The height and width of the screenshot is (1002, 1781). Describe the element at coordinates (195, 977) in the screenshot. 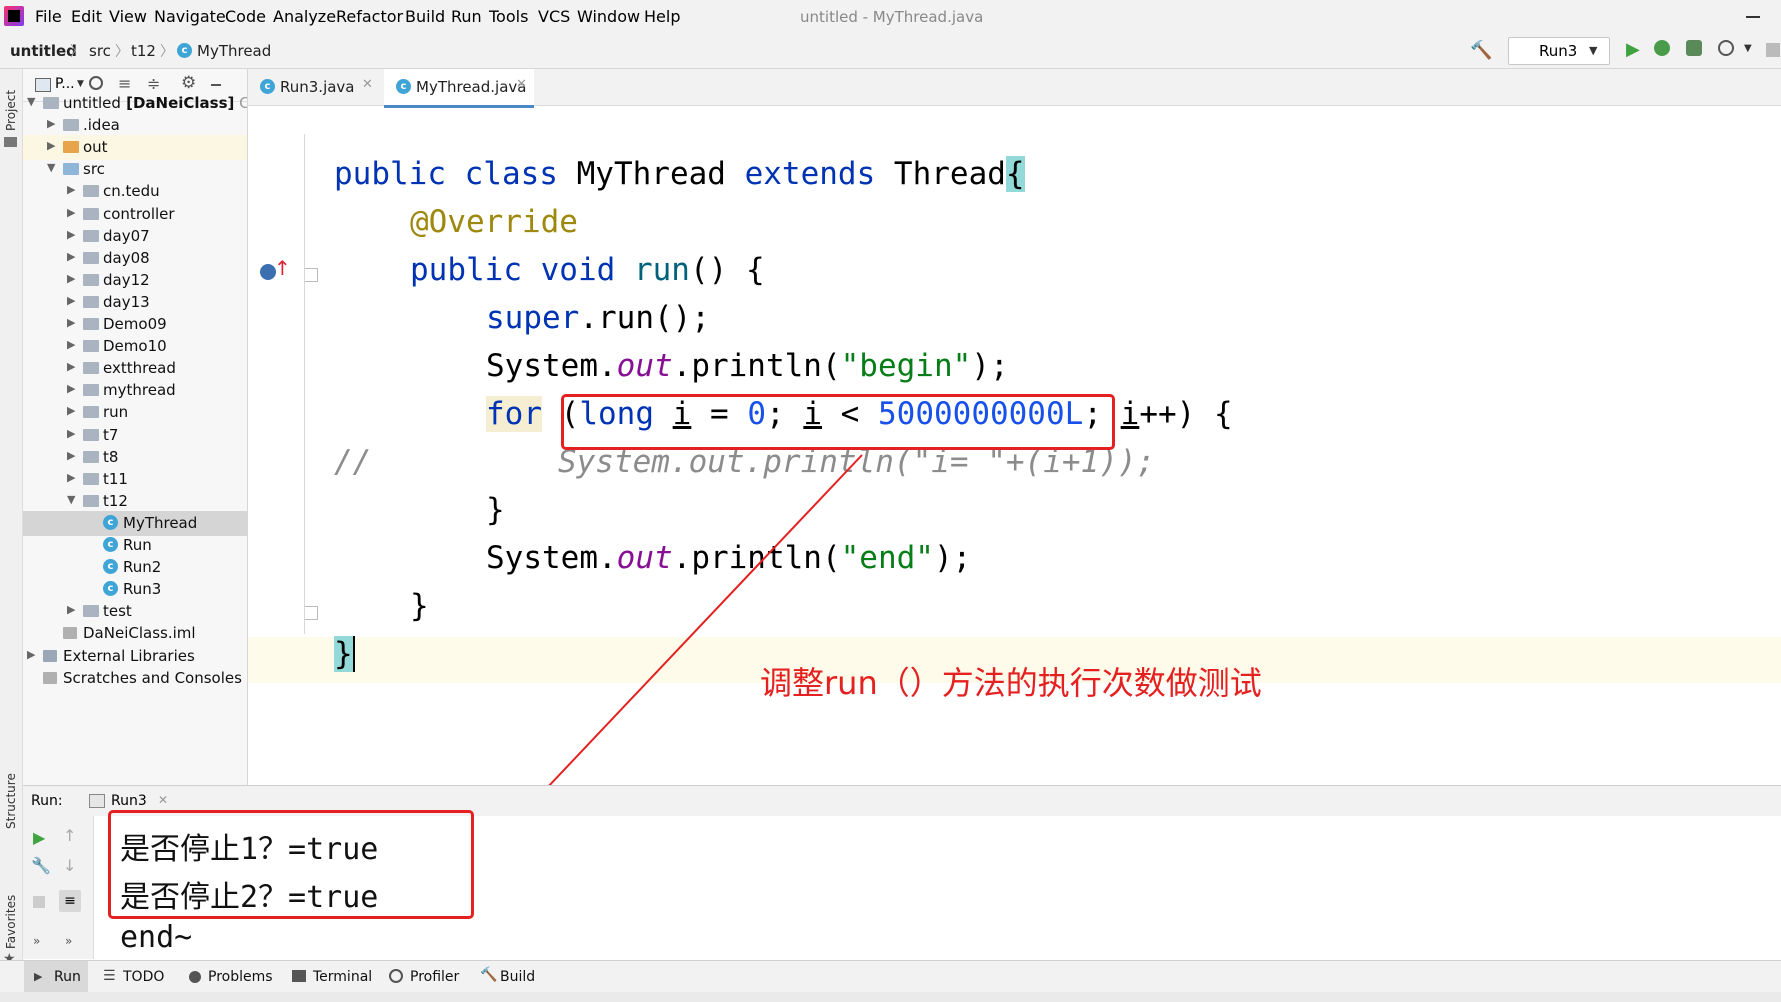

I see `problems-icon` at that location.